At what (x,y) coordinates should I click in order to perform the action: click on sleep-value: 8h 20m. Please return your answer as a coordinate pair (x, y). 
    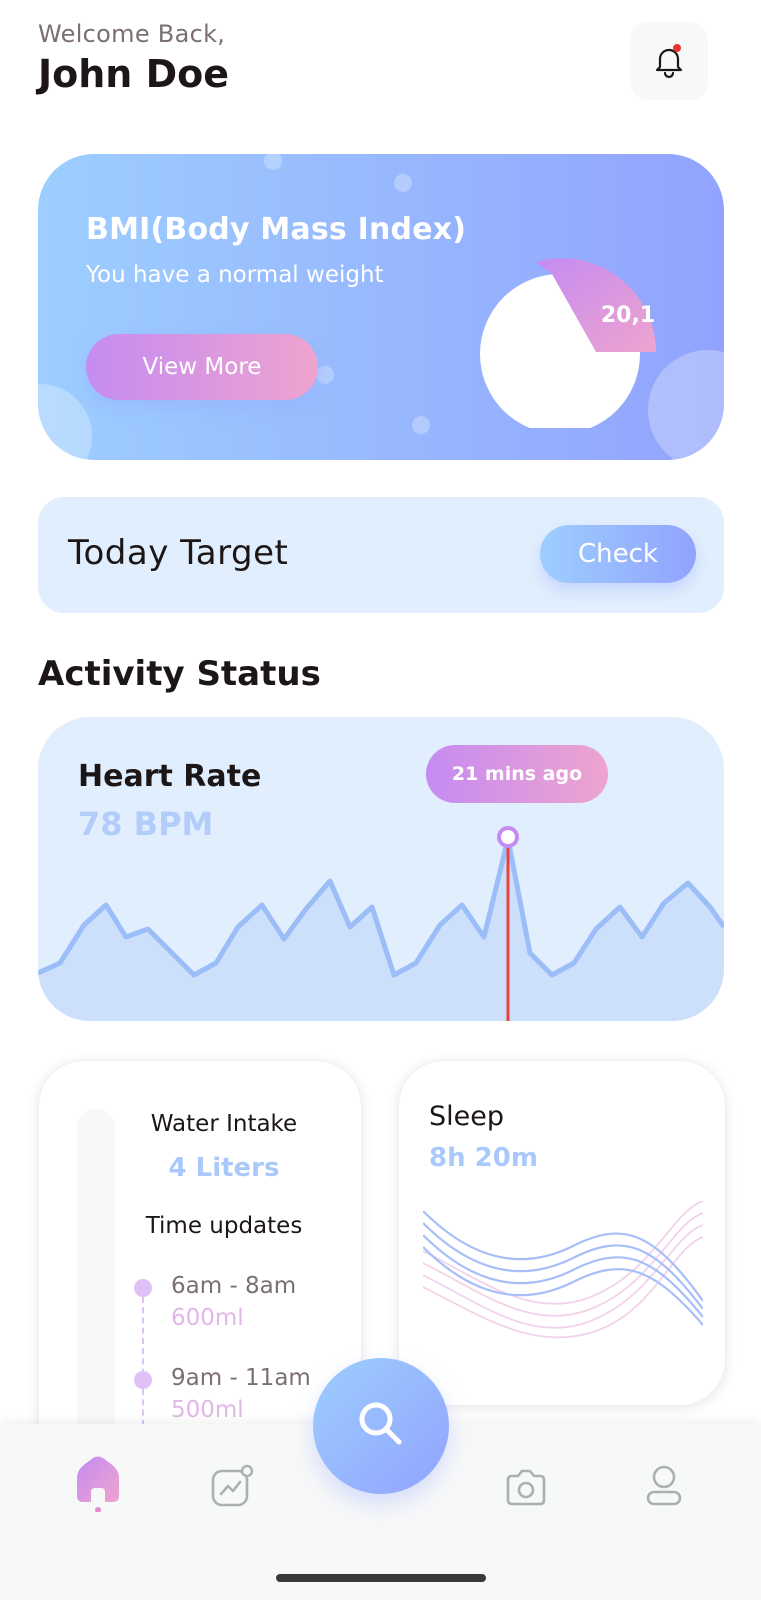
    Looking at the image, I should click on (483, 1158).